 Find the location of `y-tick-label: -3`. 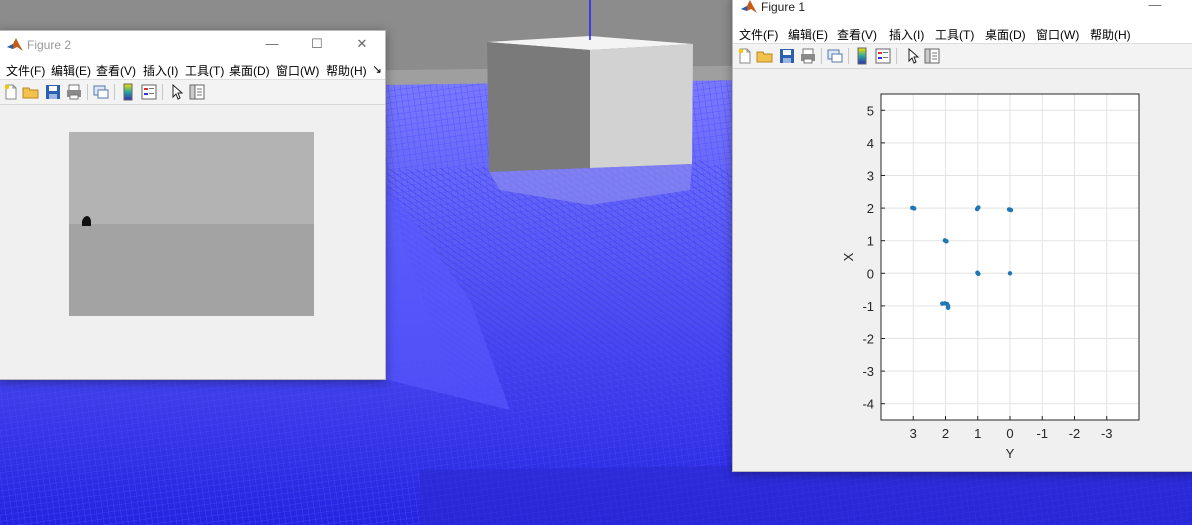

y-tick-label: -3 is located at coordinates (868, 371).